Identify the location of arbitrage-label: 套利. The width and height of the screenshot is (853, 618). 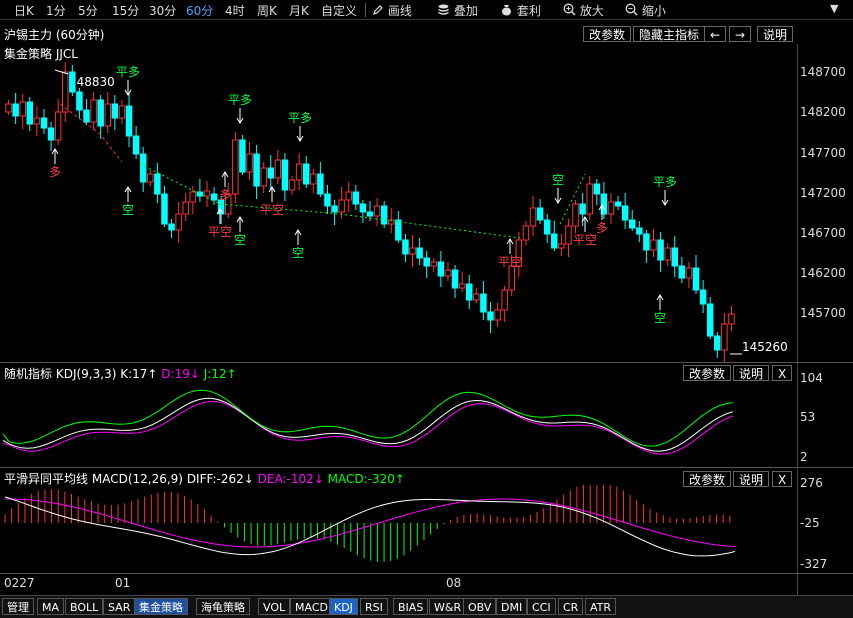
(528, 11).